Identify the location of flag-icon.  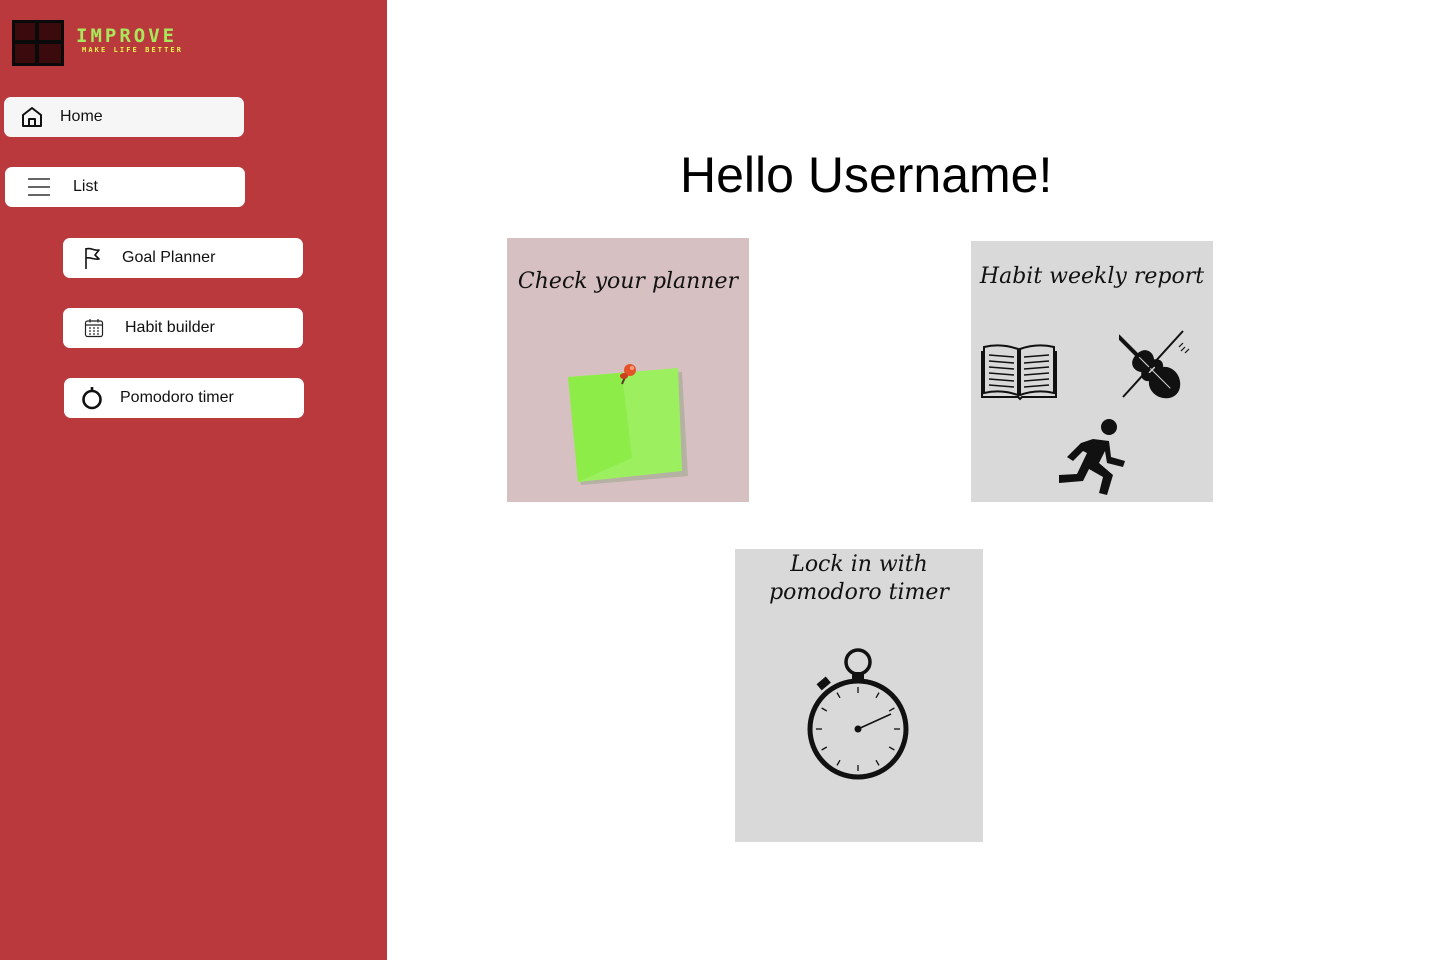
(92, 258).